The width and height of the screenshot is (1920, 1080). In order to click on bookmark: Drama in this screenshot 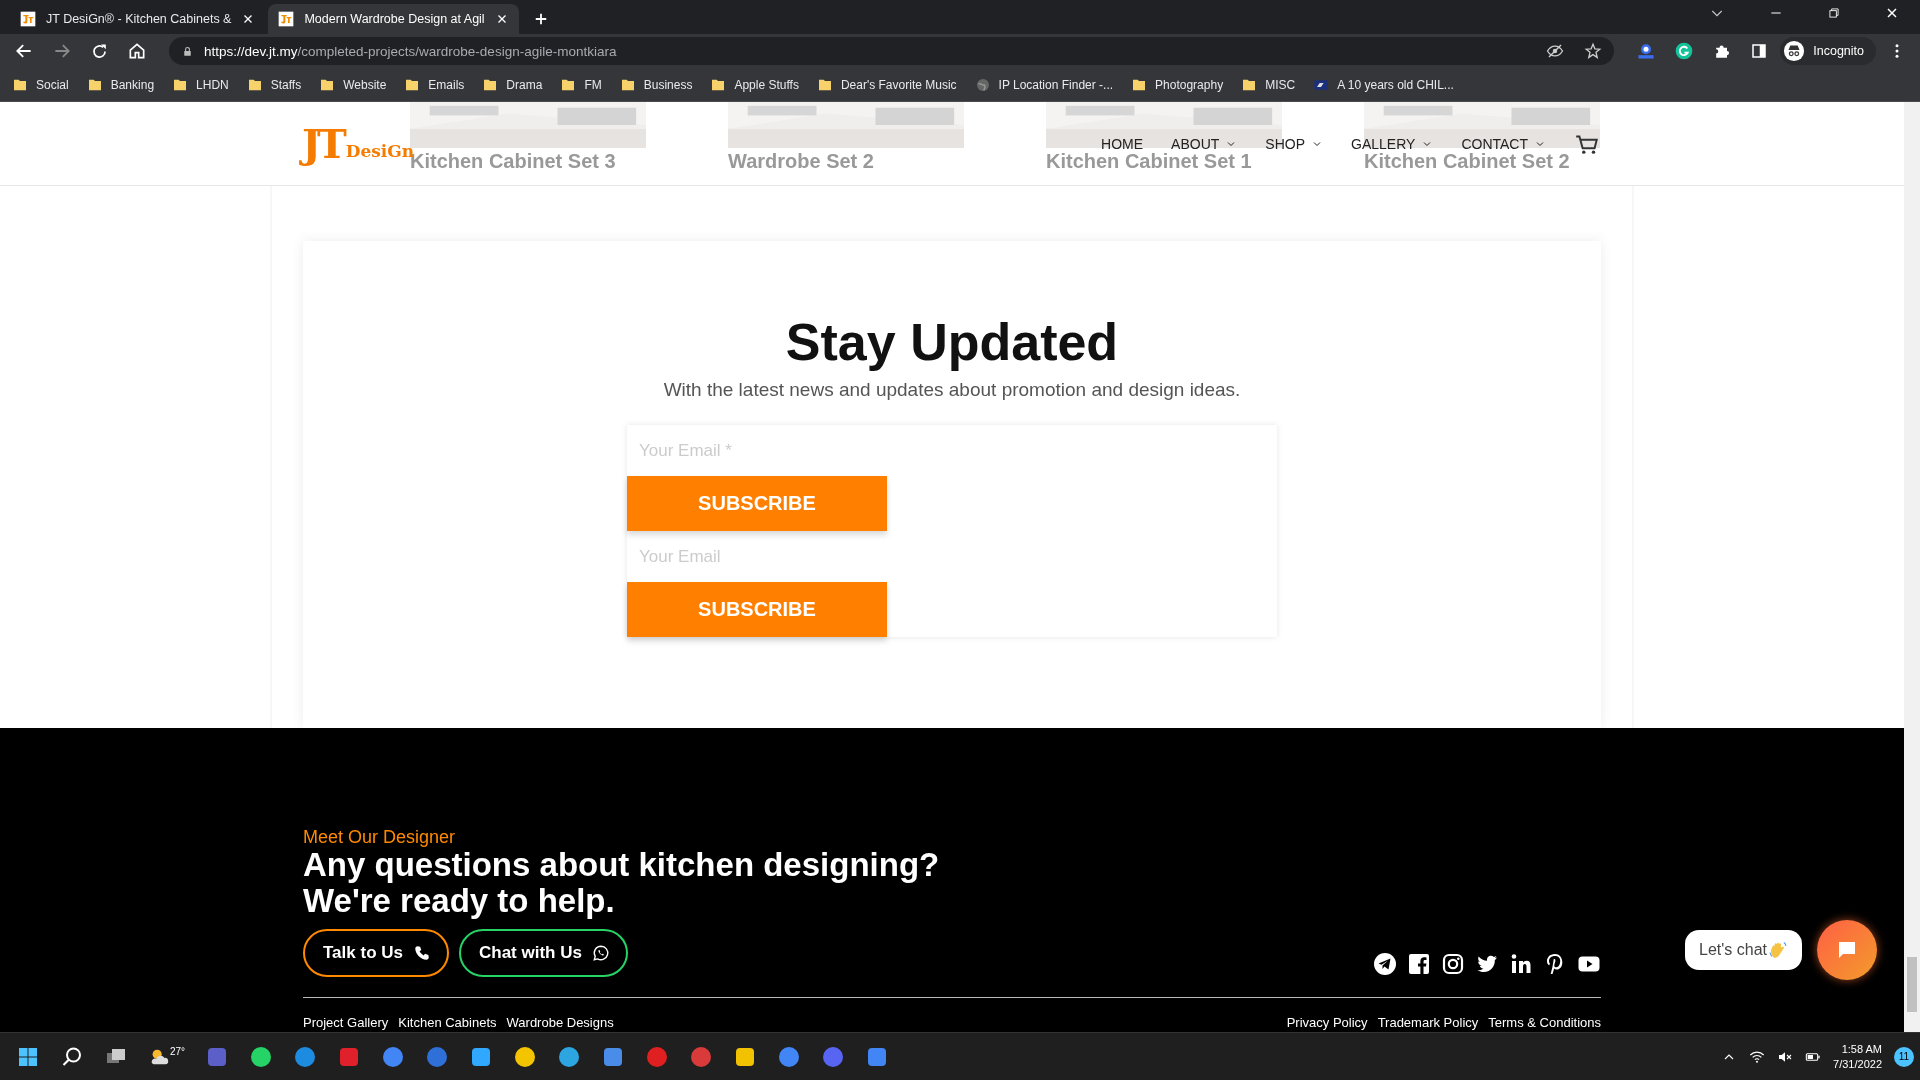, I will do `click(512, 84)`.